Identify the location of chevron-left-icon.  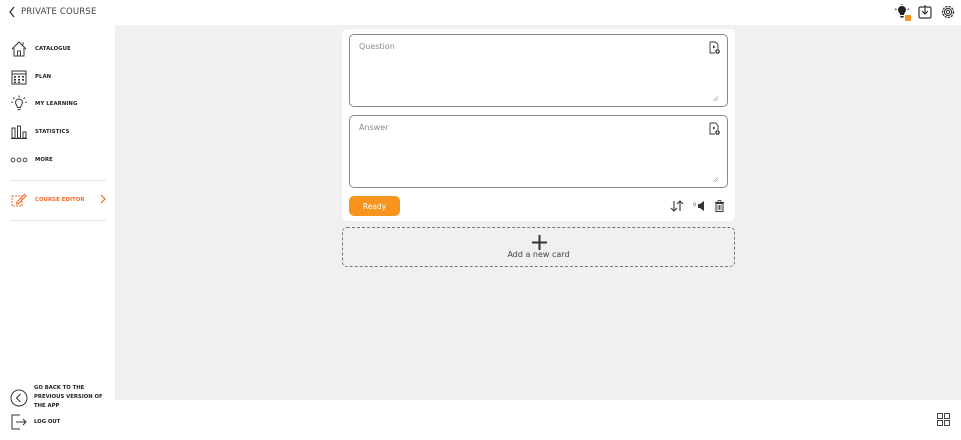
(12, 12).